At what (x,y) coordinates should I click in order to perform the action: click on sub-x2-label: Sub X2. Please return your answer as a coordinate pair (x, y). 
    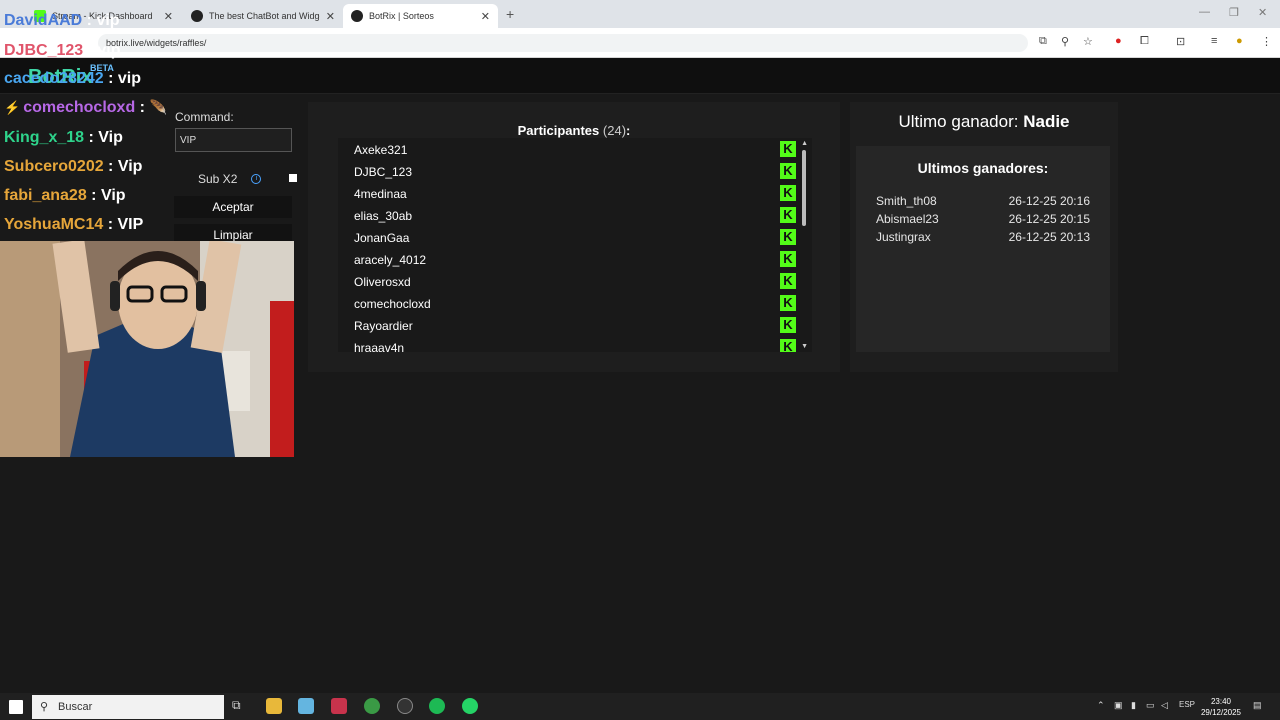
    Looking at the image, I should click on (218, 179).